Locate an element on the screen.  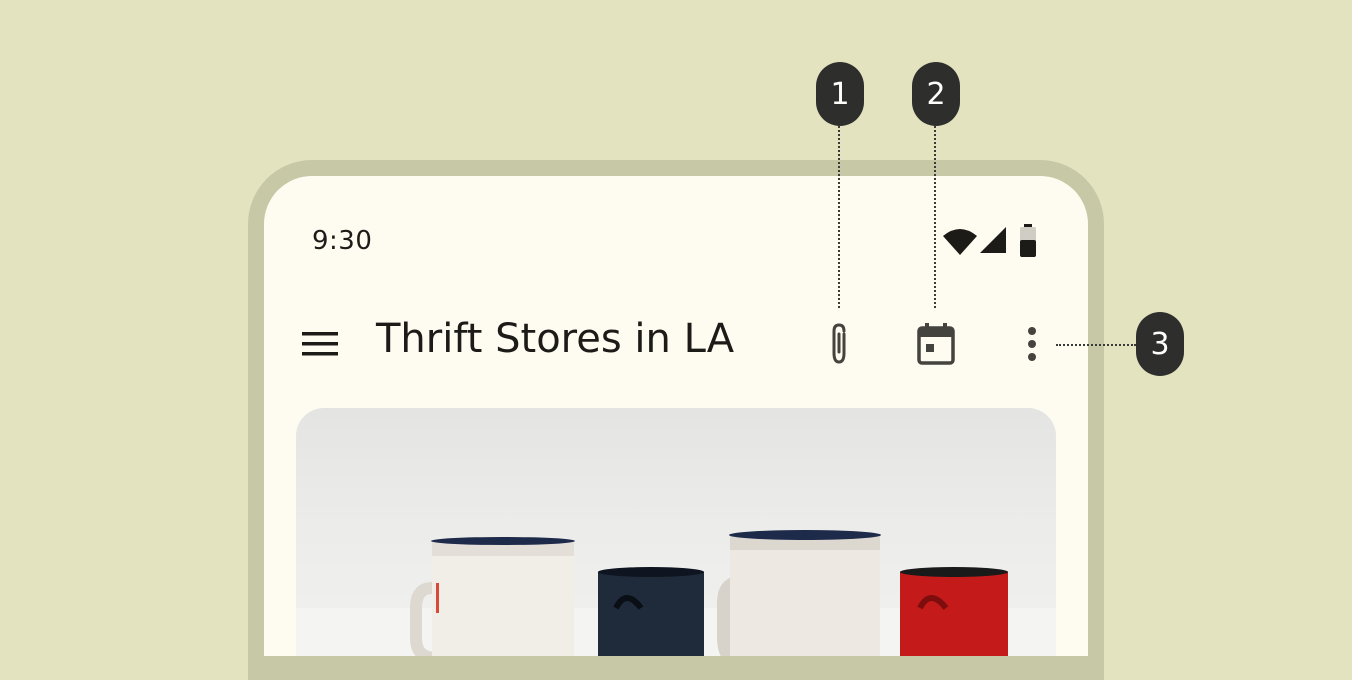
mug-red is located at coordinates (954, 611).